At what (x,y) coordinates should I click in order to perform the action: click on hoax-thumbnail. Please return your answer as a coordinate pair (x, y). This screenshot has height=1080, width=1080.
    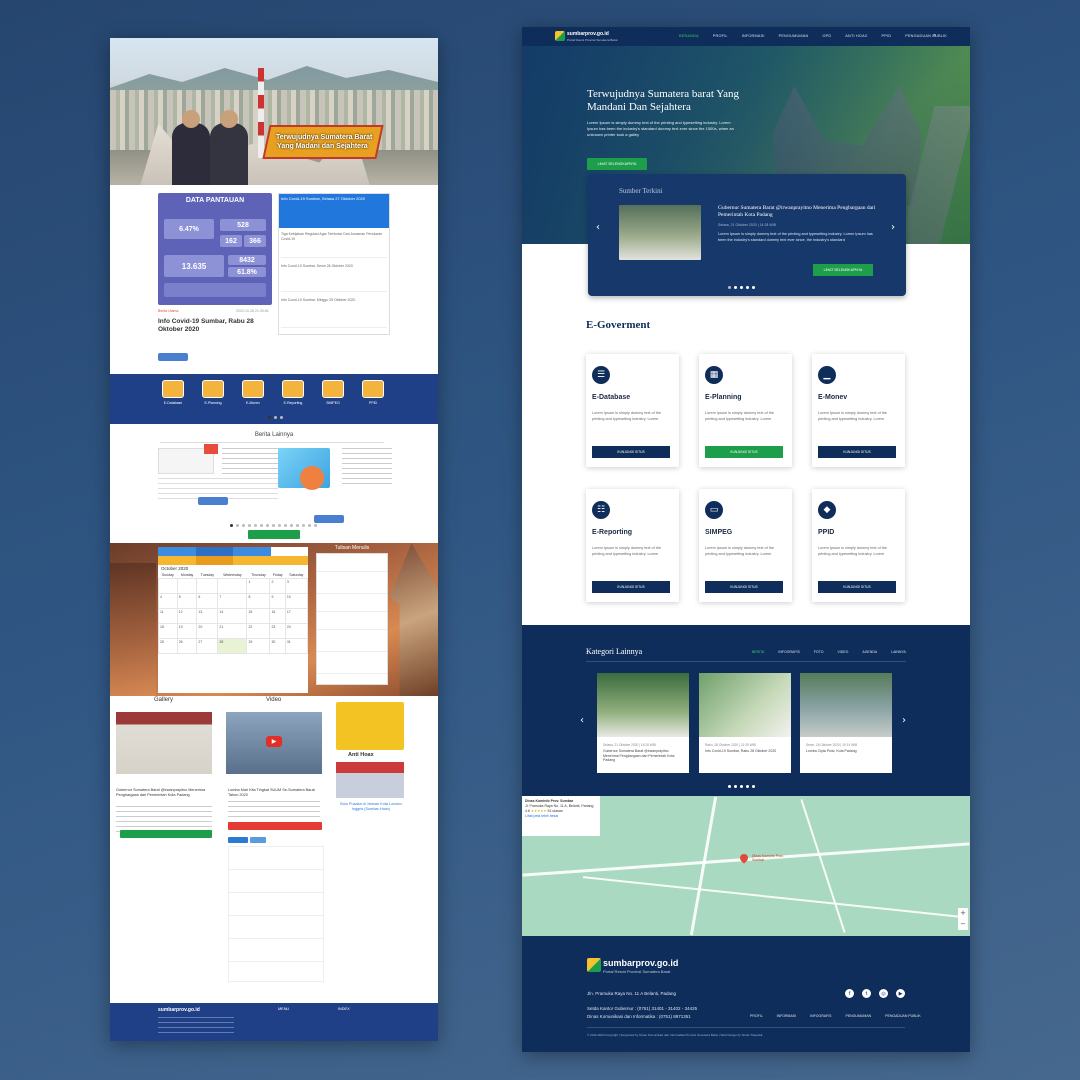
    Looking at the image, I should click on (370, 780).